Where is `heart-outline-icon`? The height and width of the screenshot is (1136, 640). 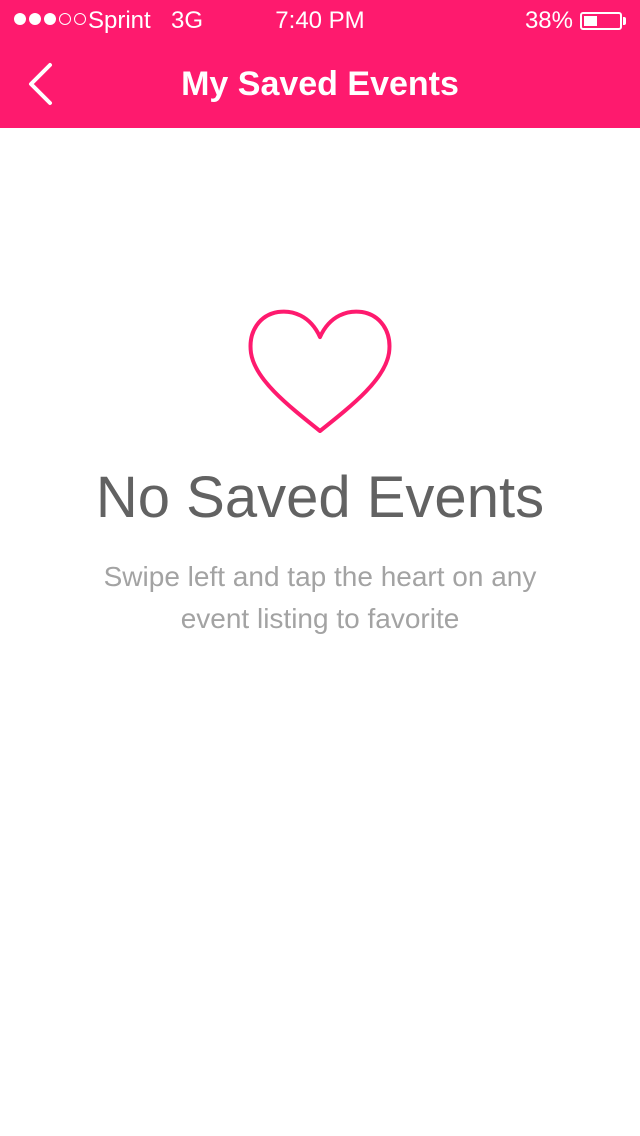
heart-outline-icon is located at coordinates (320, 370).